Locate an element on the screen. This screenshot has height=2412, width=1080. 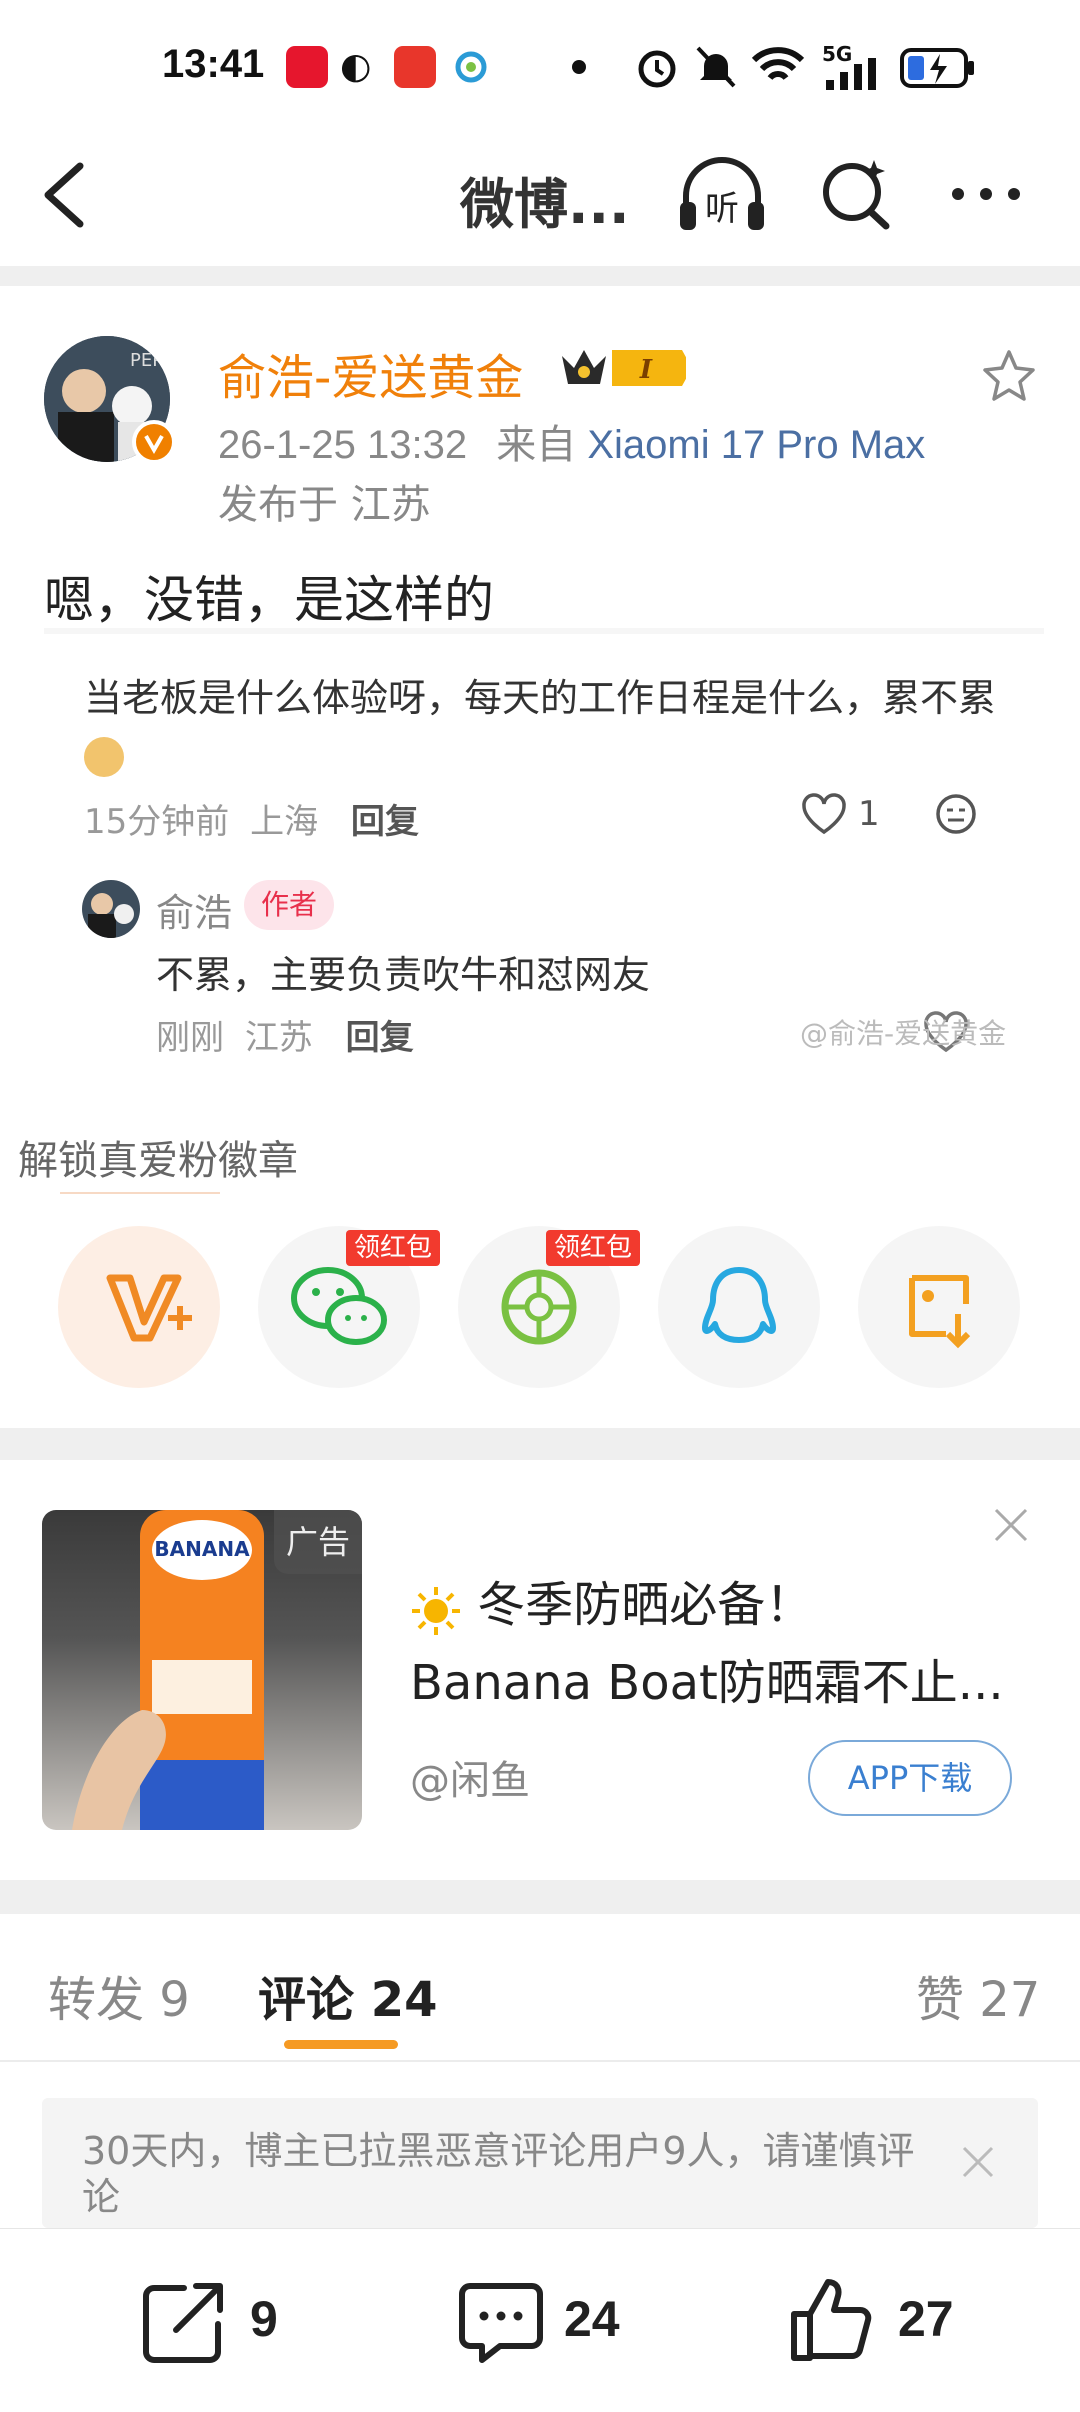
sun-icon is located at coordinates (436, 1608).